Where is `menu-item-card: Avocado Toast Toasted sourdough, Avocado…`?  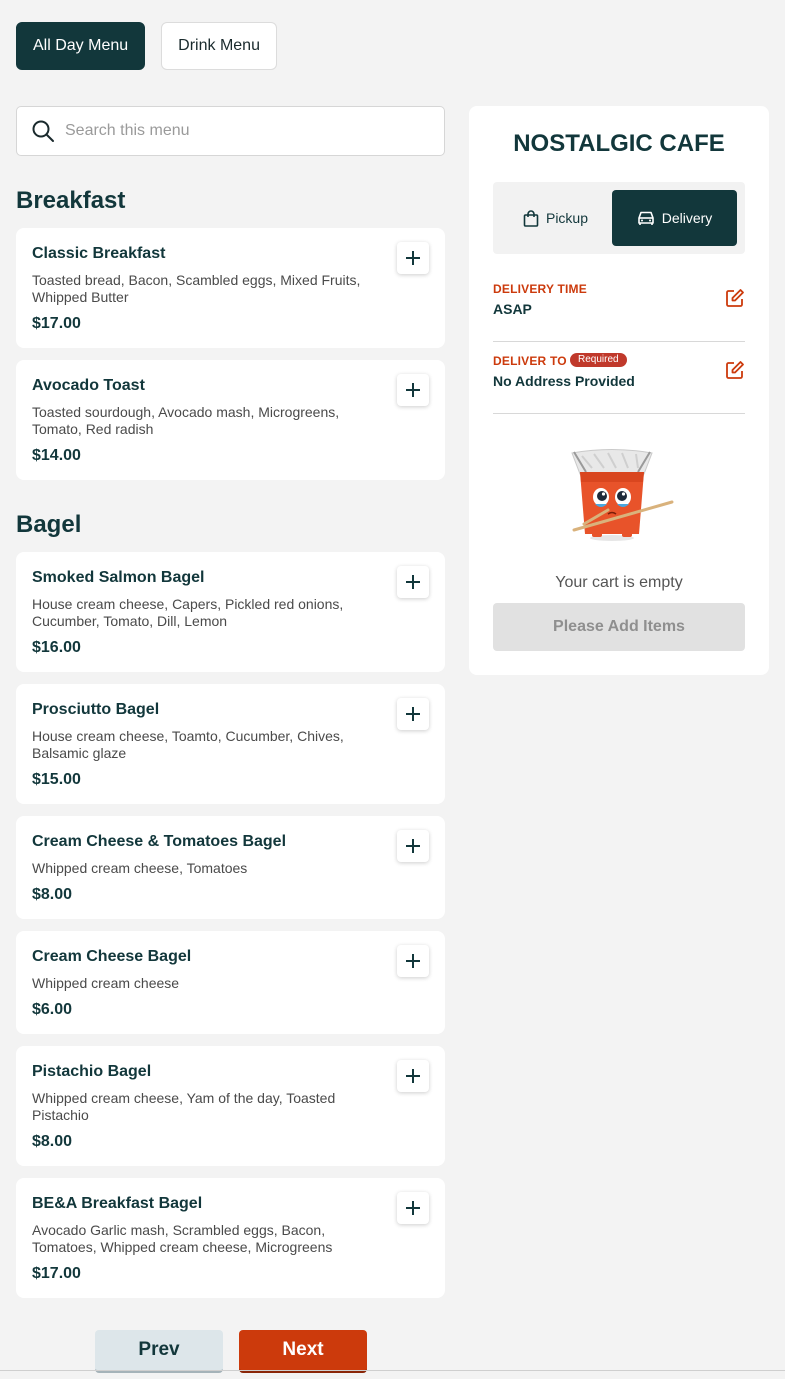 menu-item-card: Avocado Toast Toasted sourdough, Avocado… is located at coordinates (230, 420).